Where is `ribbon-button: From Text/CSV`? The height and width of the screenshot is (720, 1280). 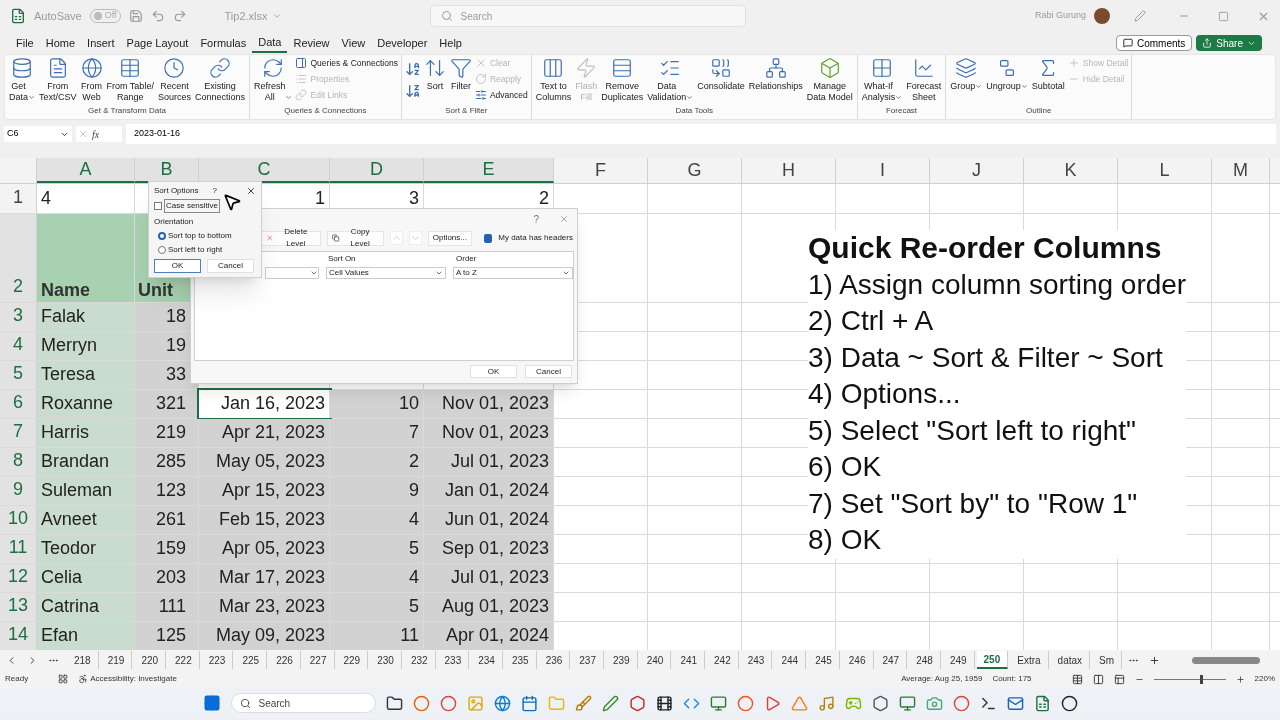 ribbon-button: From Text/CSV is located at coordinates (58, 80).